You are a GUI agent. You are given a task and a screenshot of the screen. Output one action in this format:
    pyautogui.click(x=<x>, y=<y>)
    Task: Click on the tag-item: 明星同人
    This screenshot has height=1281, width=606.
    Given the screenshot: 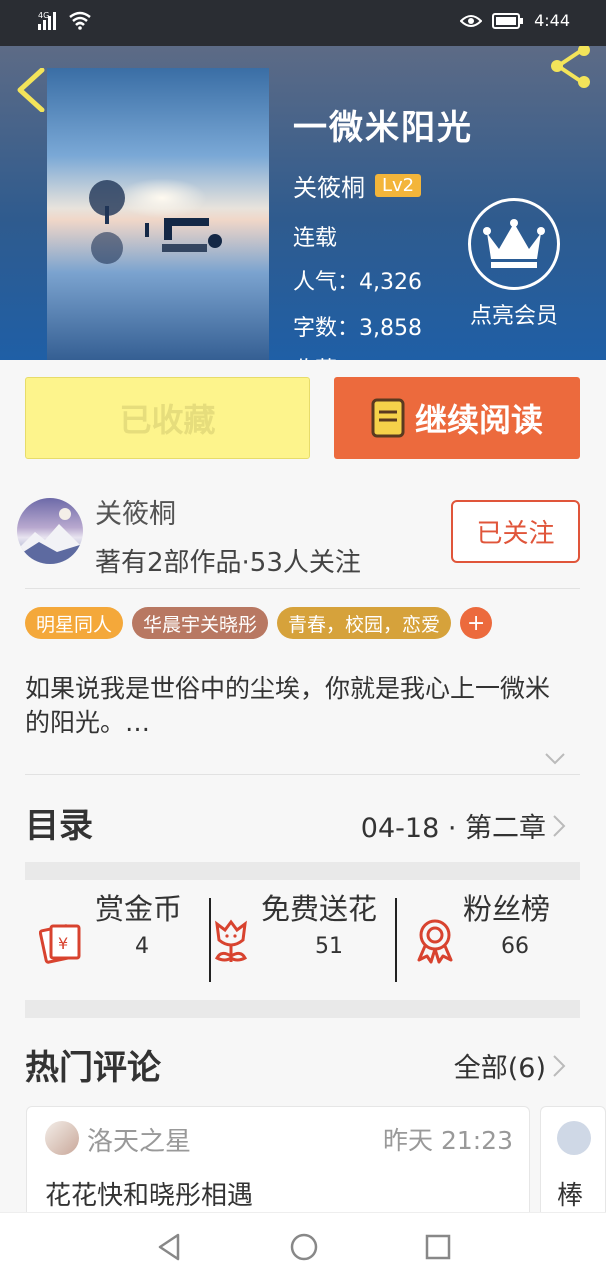 What is the action you would take?
    pyautogui.click(x=74, y=623)
    